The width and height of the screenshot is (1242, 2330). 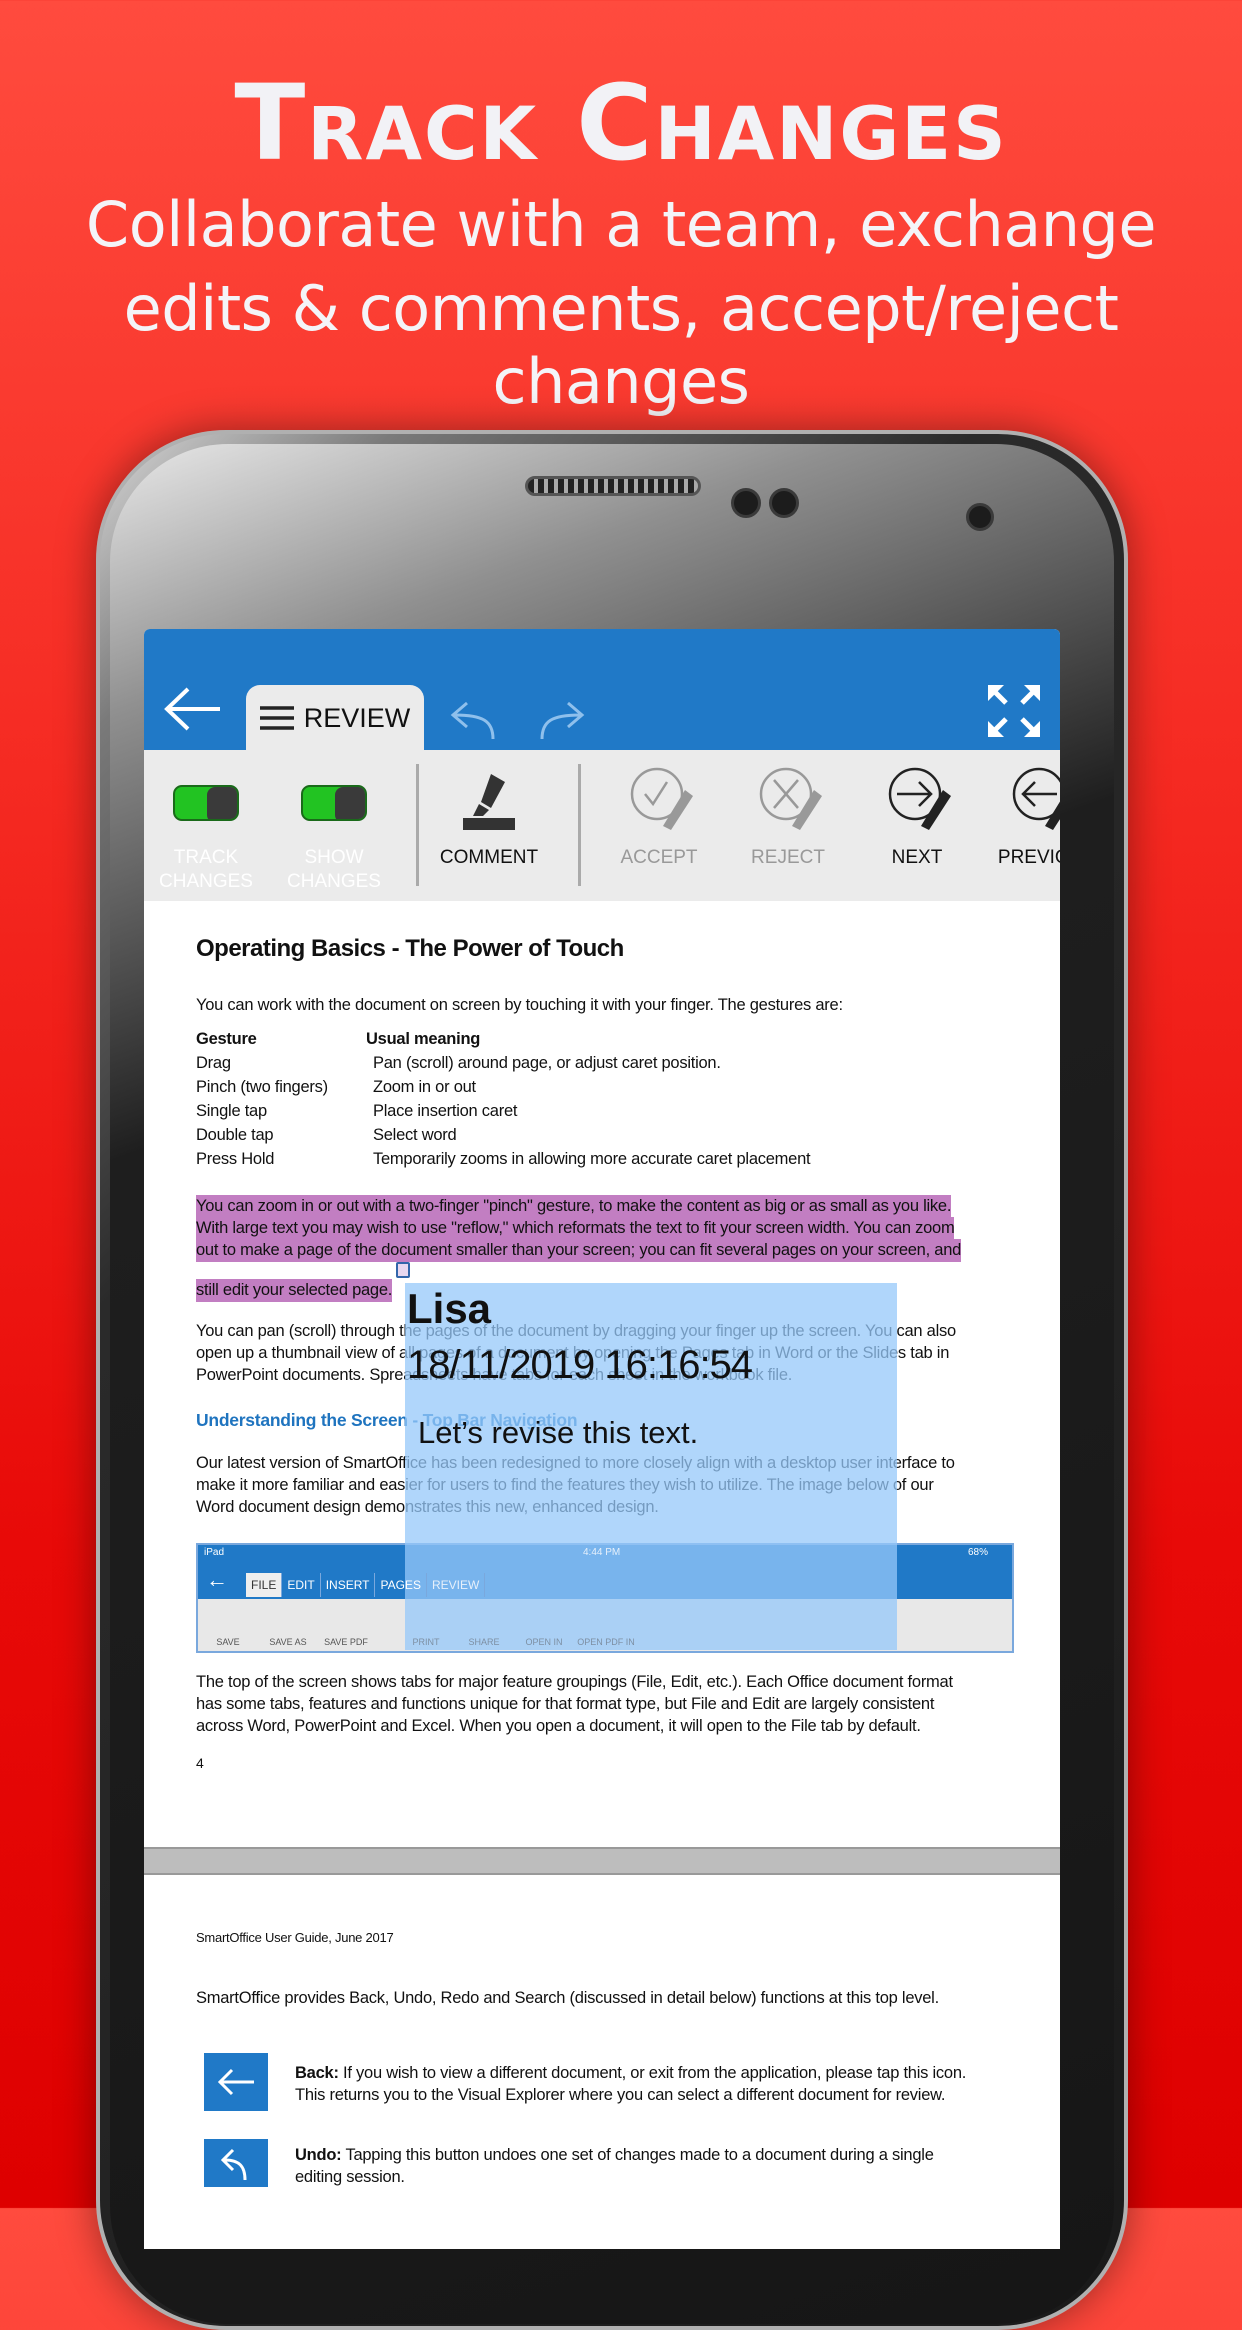 What do you see at coordinates (403, 1270) in the screenshot?
I see `comment-marker-icon` at bounding box center [403, 1270].